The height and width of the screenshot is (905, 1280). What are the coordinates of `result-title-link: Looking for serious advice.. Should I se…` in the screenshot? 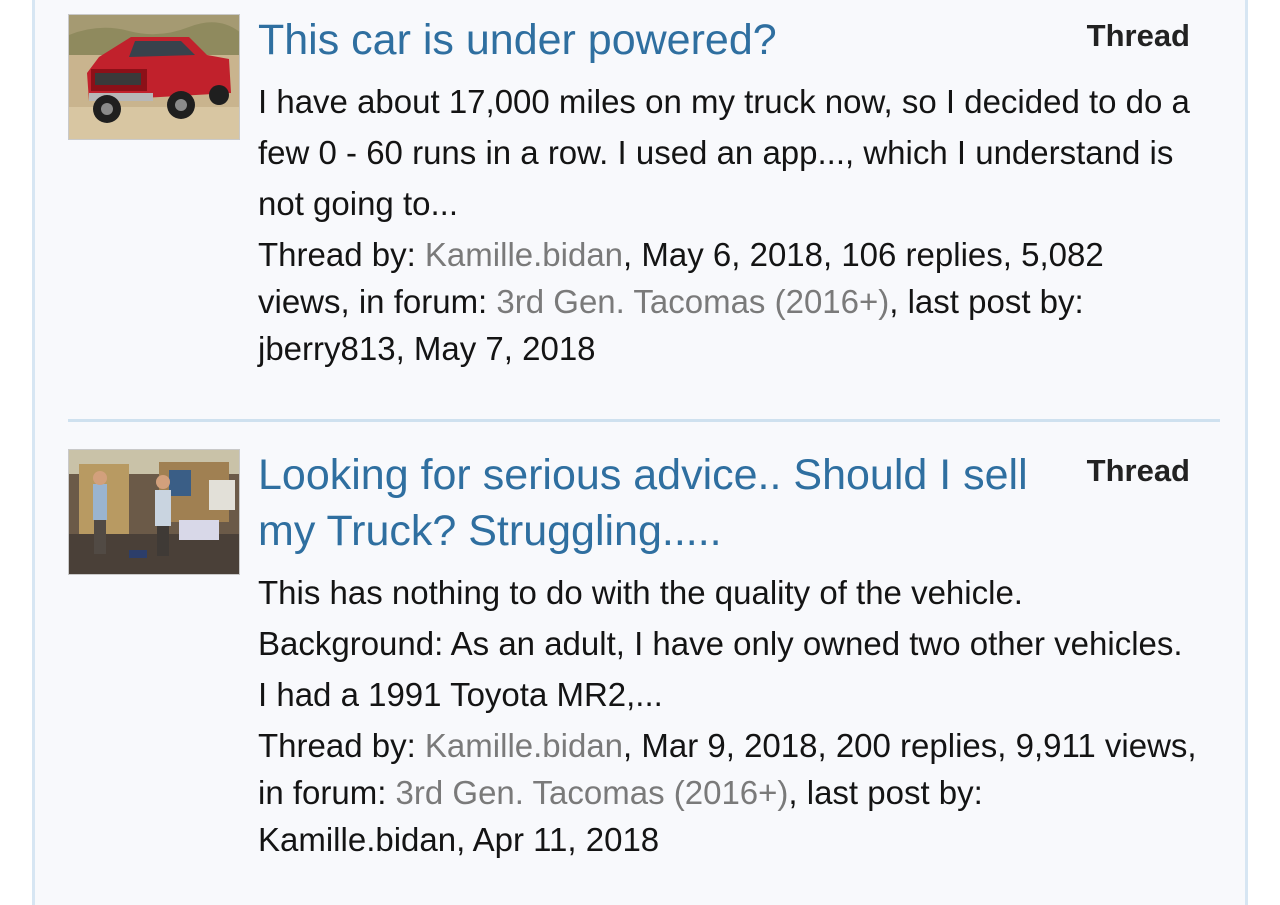 It's located at (668, 503).